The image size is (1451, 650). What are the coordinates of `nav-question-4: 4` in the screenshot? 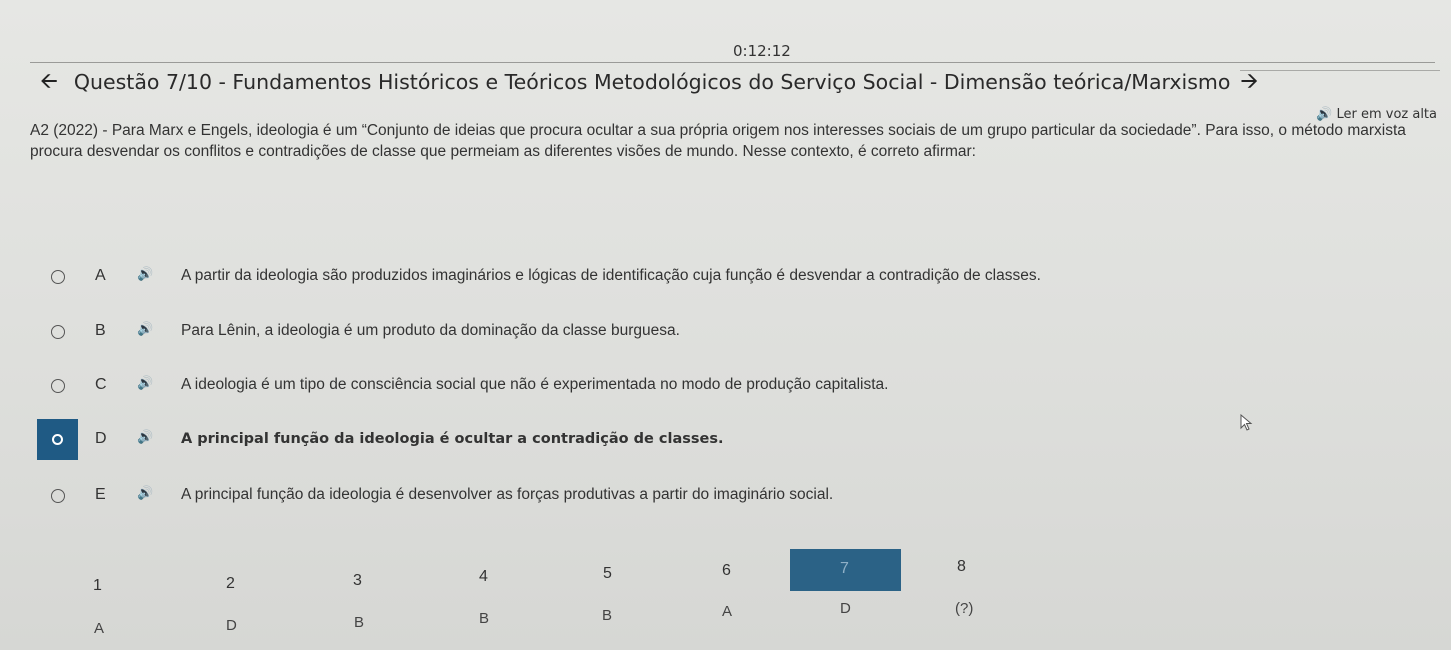 It's located at (483, 577).